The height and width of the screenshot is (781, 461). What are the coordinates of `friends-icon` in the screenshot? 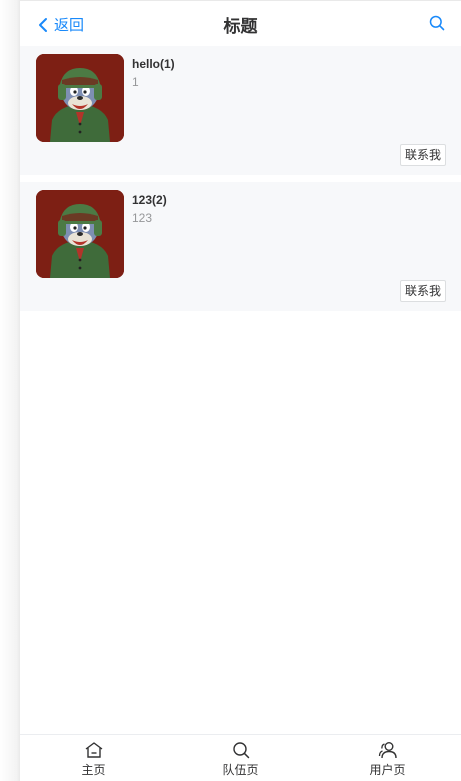 It's located at (387, 750).